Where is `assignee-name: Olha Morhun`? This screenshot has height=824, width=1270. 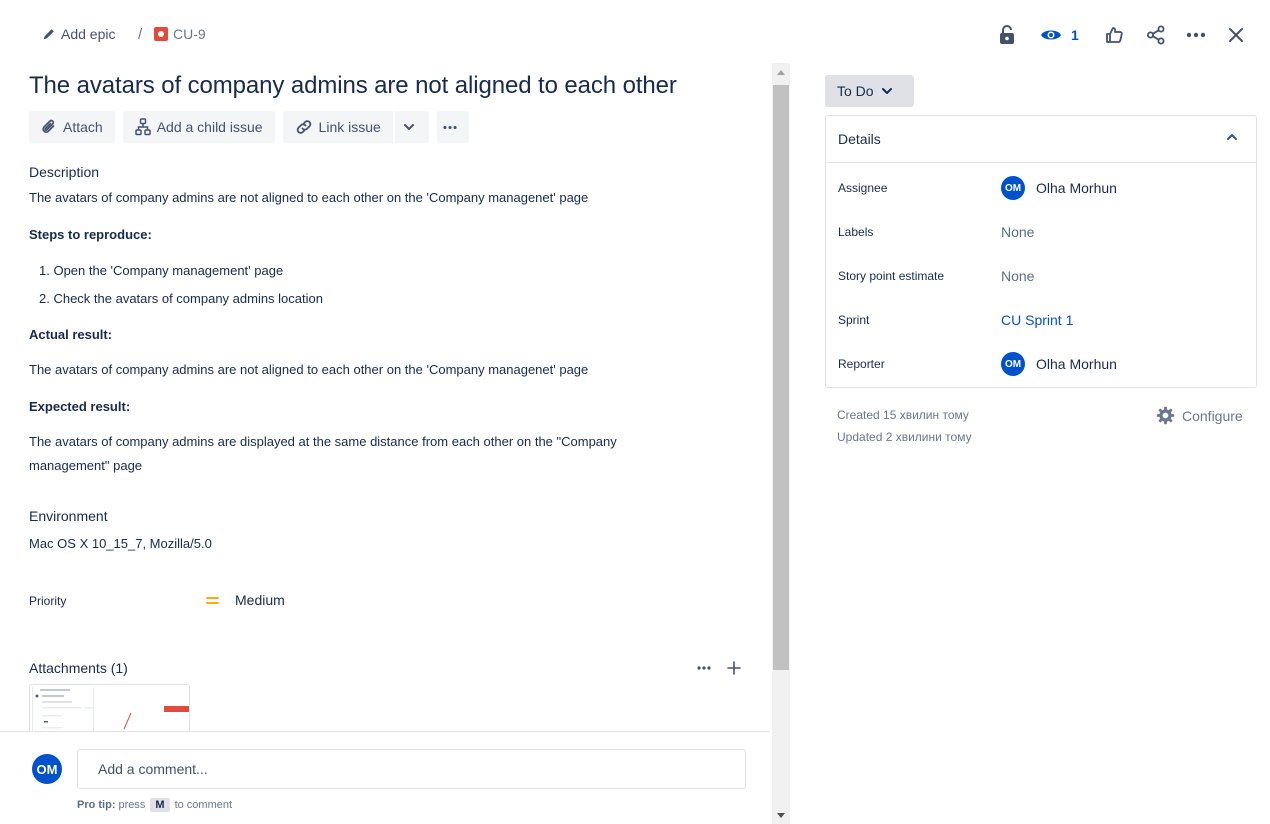
assignee-name: Olha Morhun is located at coordinates (1076, 188).